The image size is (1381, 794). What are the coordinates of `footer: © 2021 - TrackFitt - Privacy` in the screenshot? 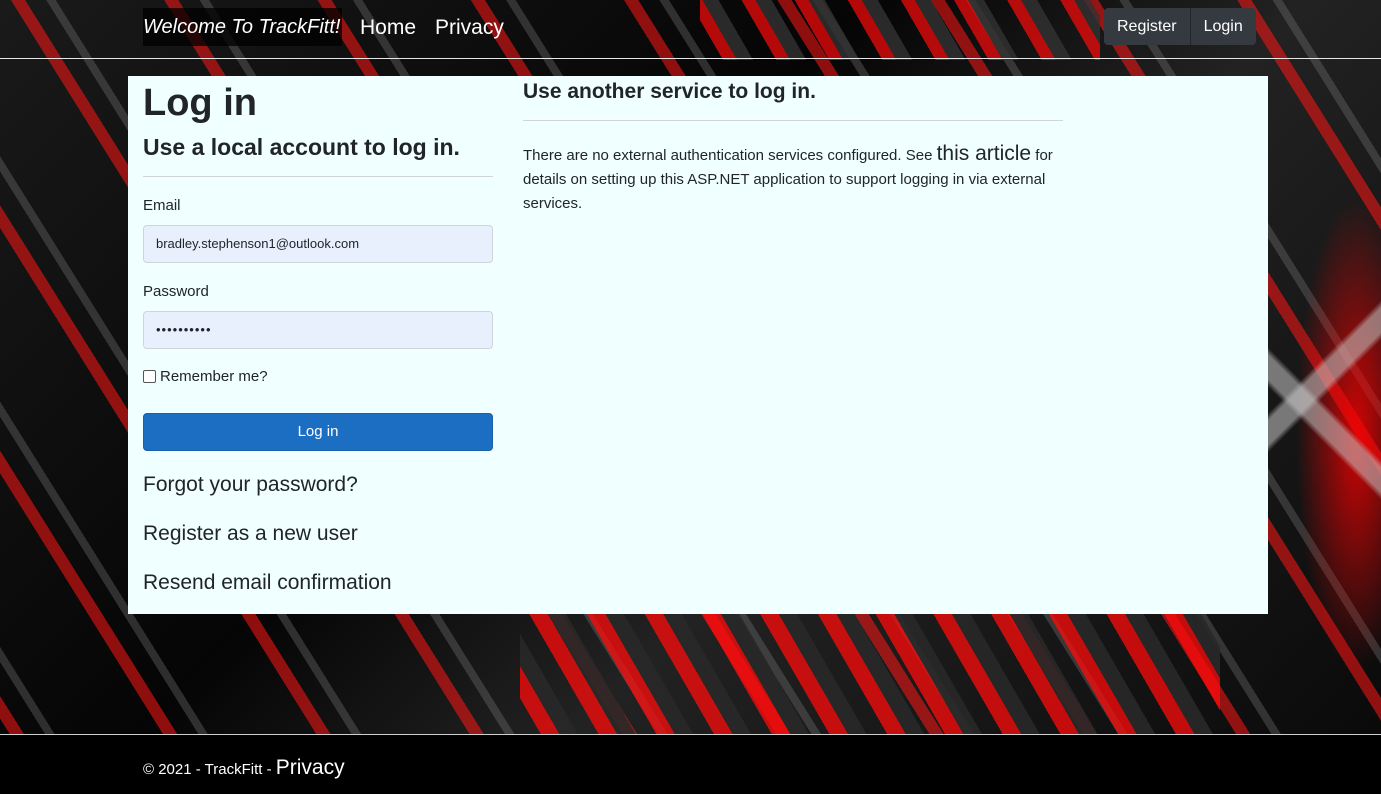 It's located at (690, 764).